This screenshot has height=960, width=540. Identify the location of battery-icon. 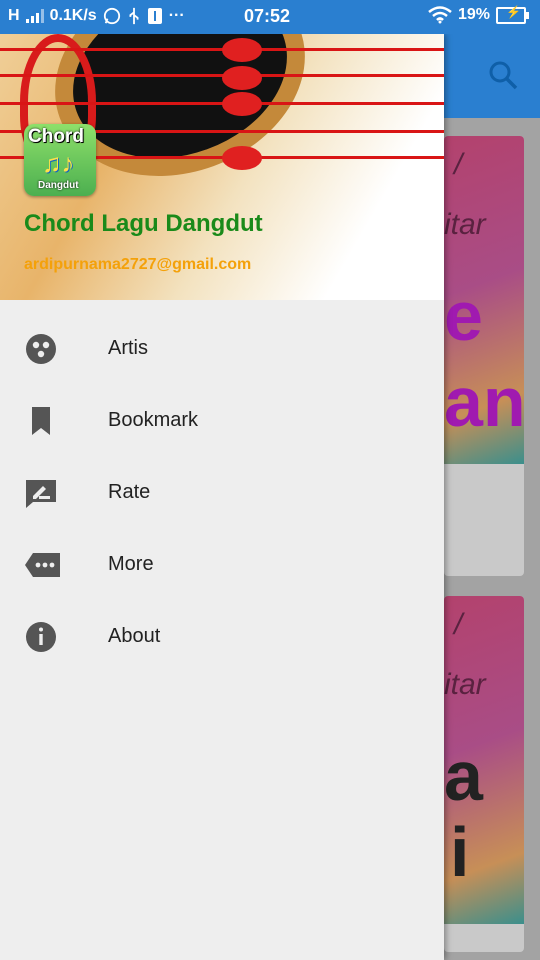
(512, 14).